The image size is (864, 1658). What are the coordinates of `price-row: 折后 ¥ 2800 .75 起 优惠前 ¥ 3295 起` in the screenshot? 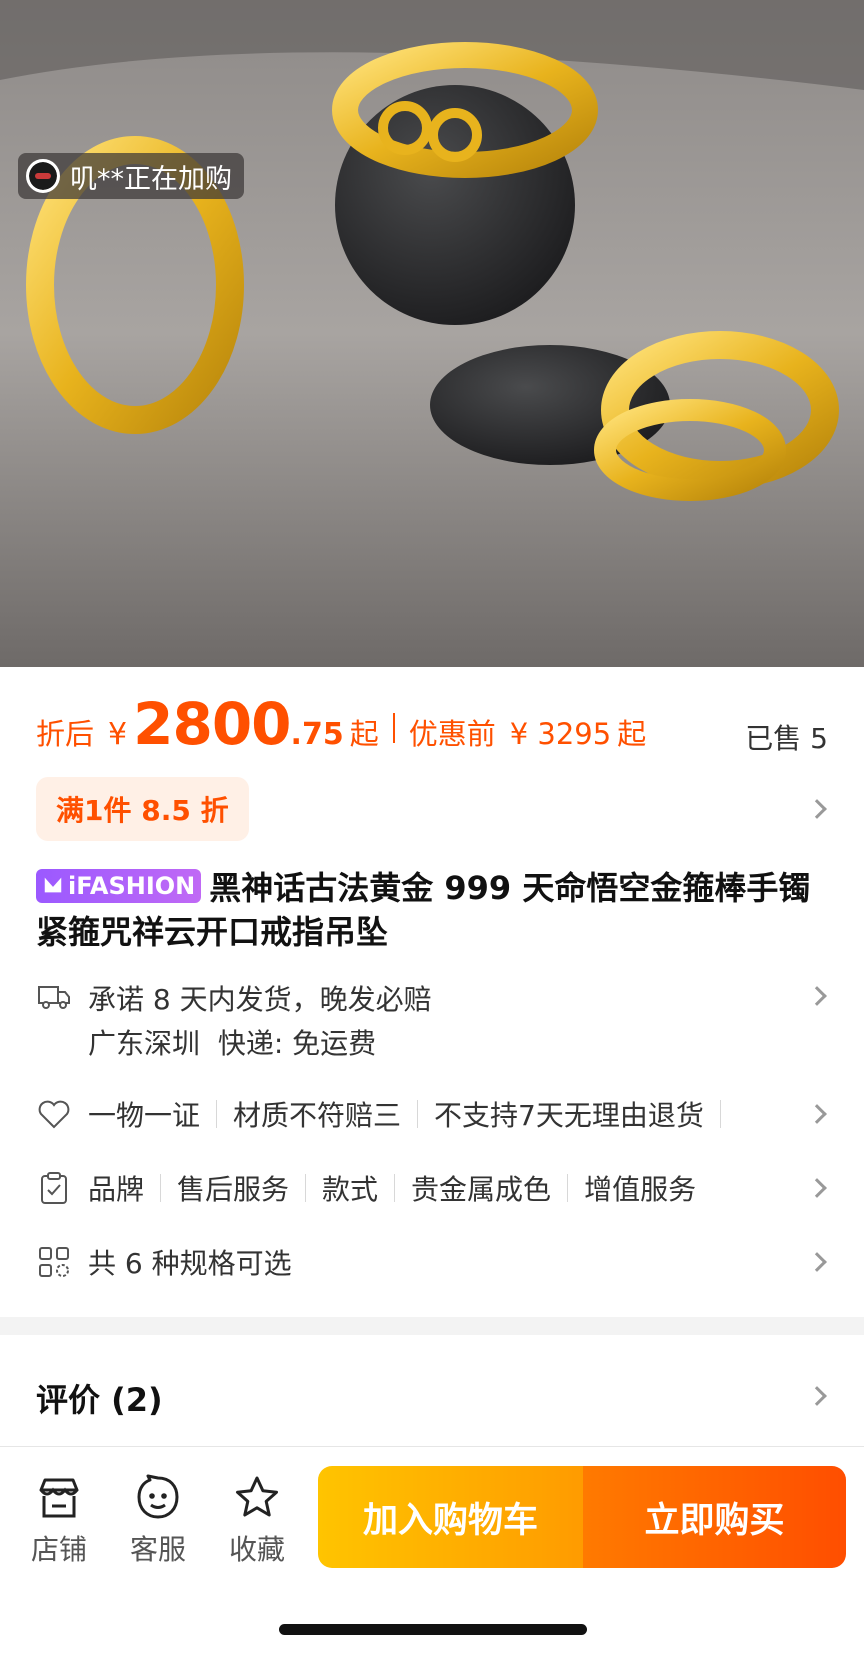 It's located at (432, 728).